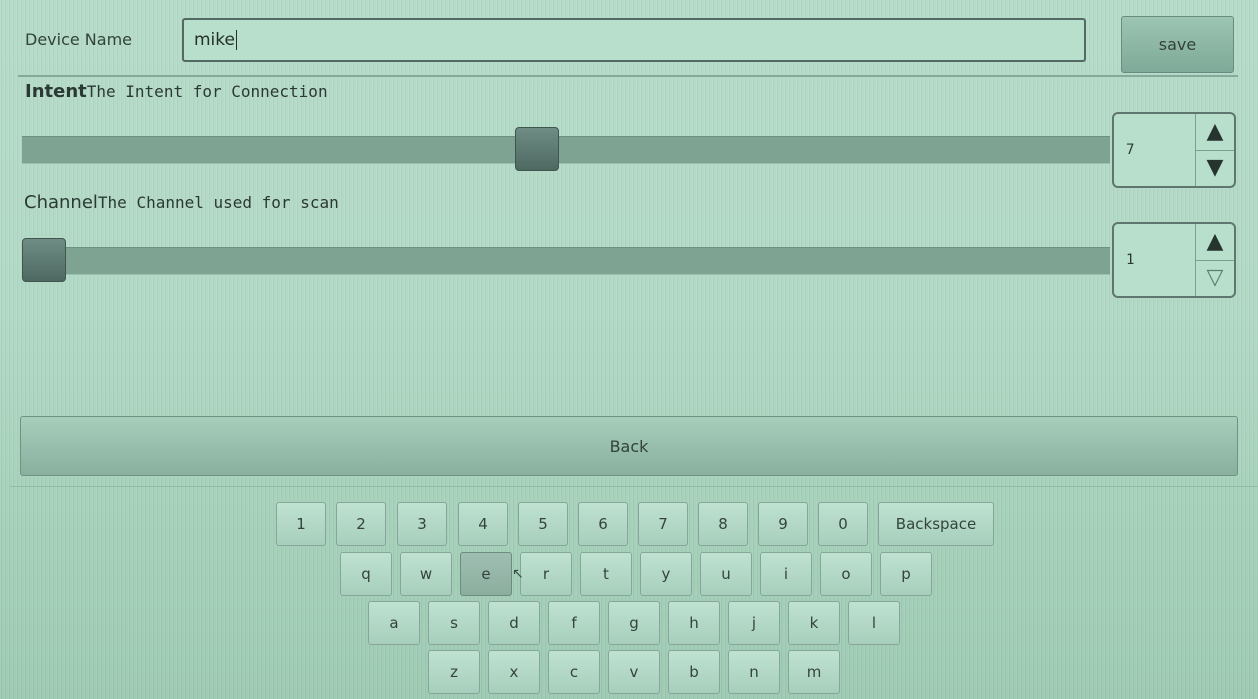 This screenshot has width=1258, height=699. Describe the element at coordinates (218, 202) in the screenshot. I see `channel-description: The Channel used for scan` at that location.